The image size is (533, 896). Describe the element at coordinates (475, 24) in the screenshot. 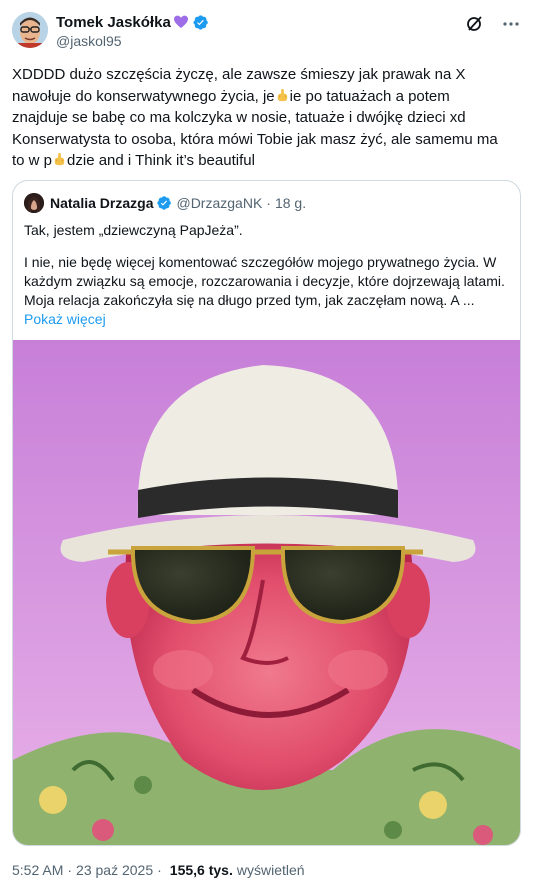

I see `grok-icon` at that location.